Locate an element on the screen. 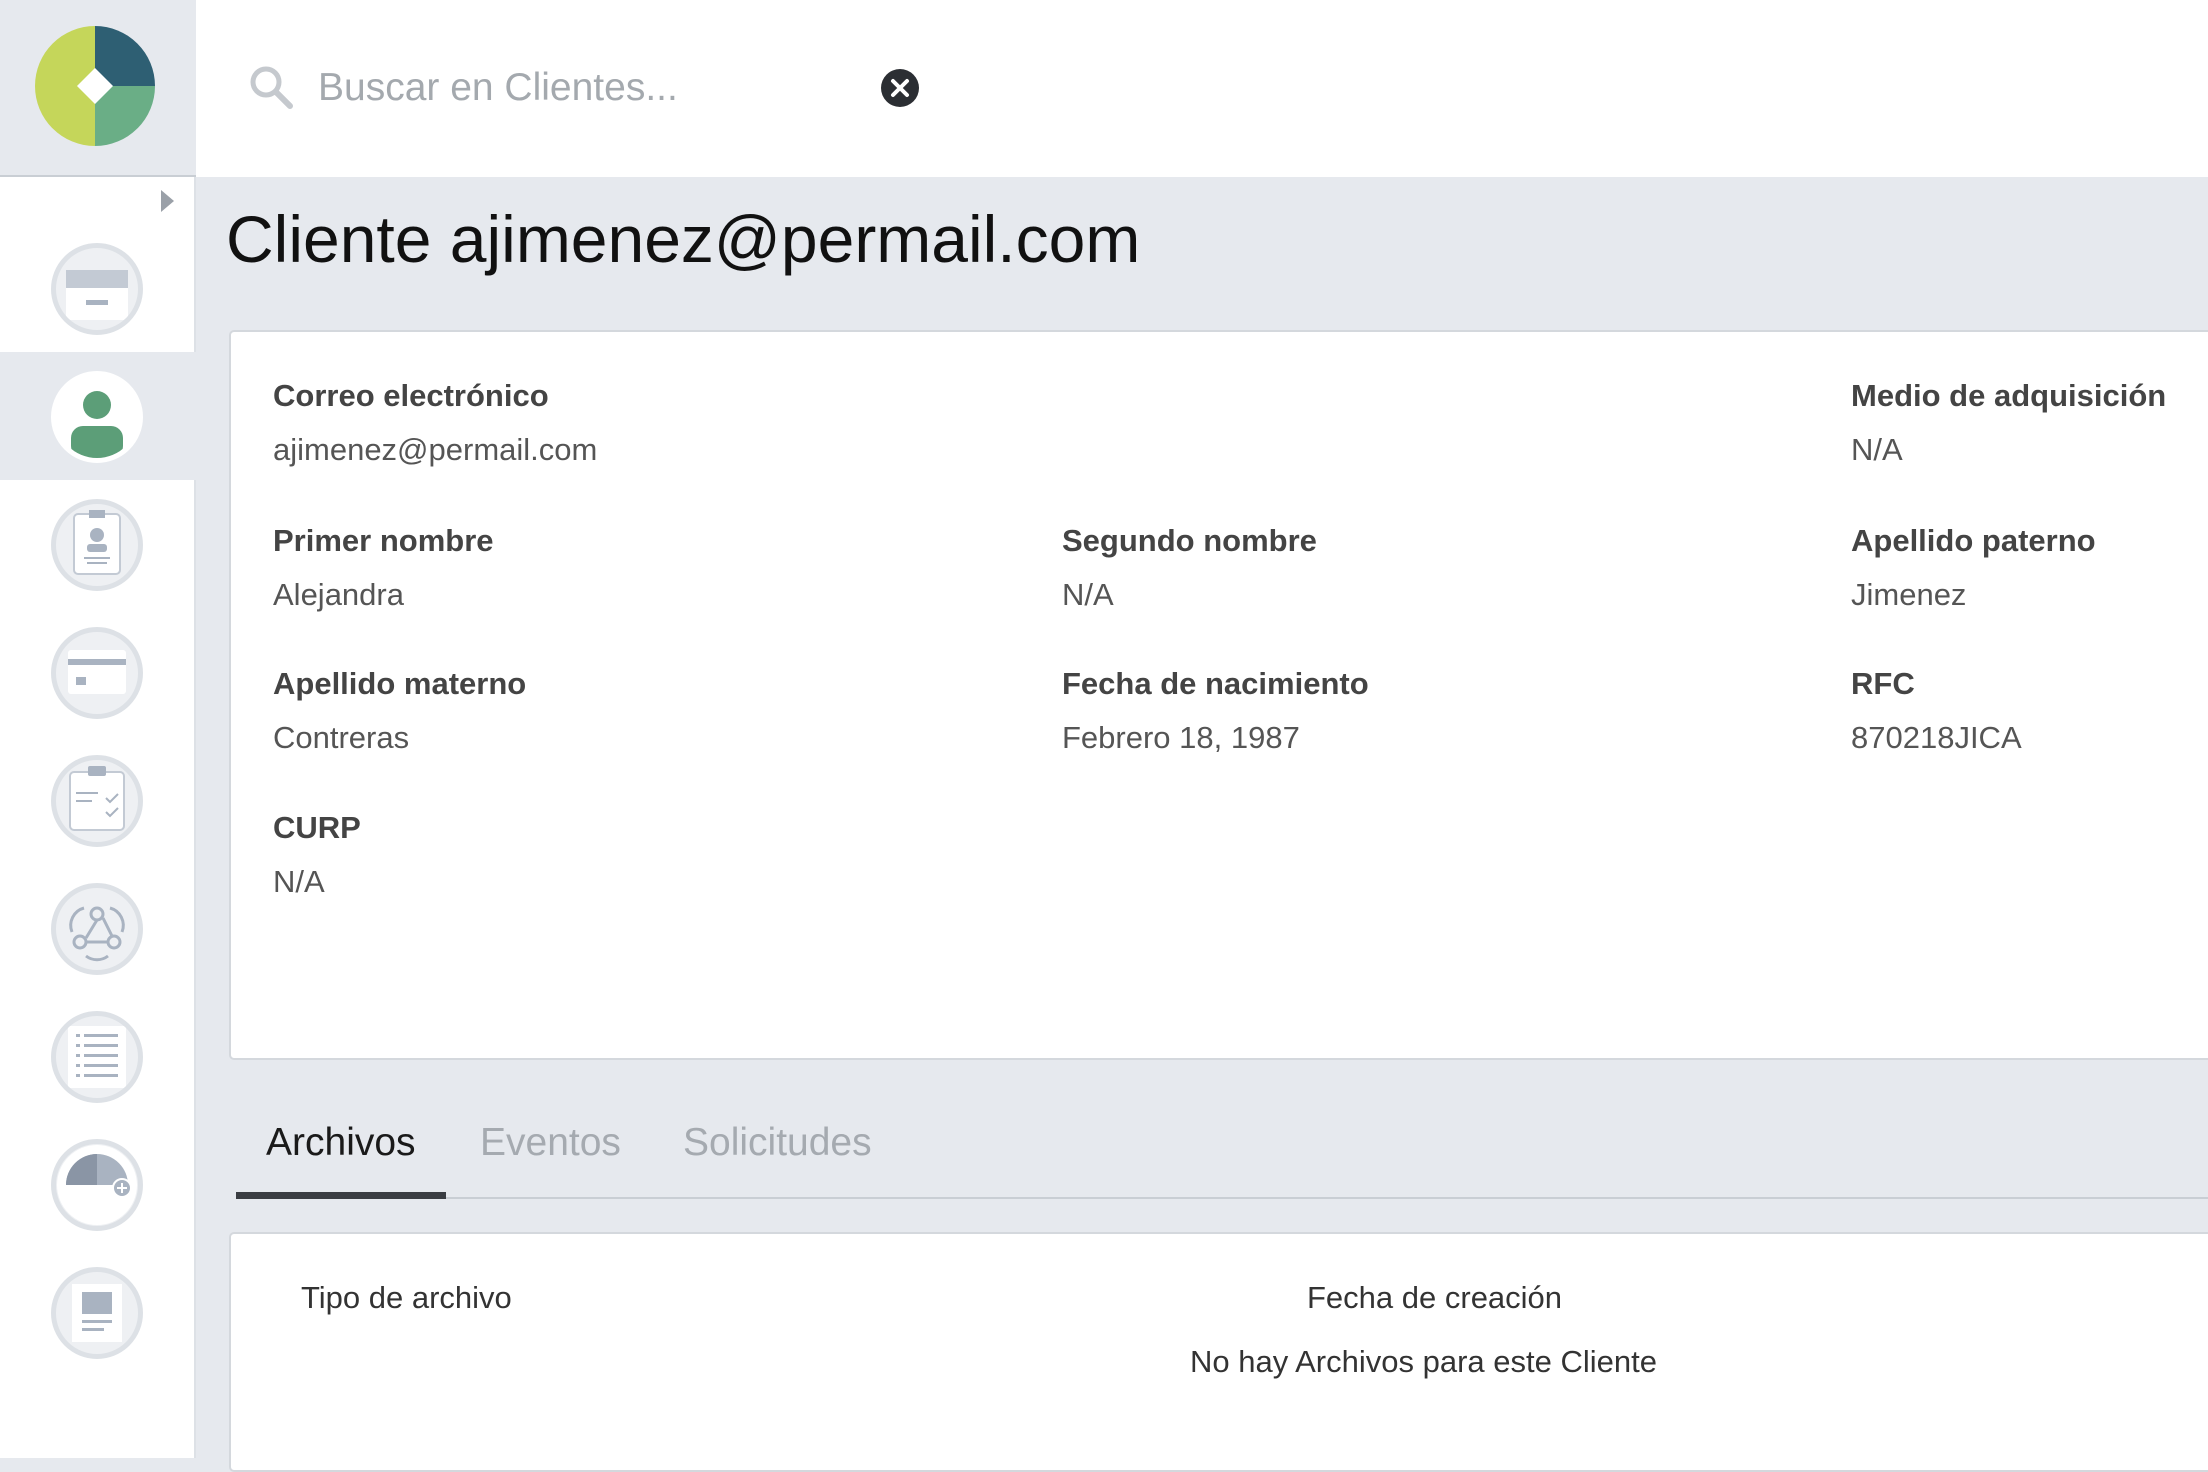 This screenshot has height=1472, width=2208. tab-solicitudes: Solicitudes is located at coordinates (777, 1160).